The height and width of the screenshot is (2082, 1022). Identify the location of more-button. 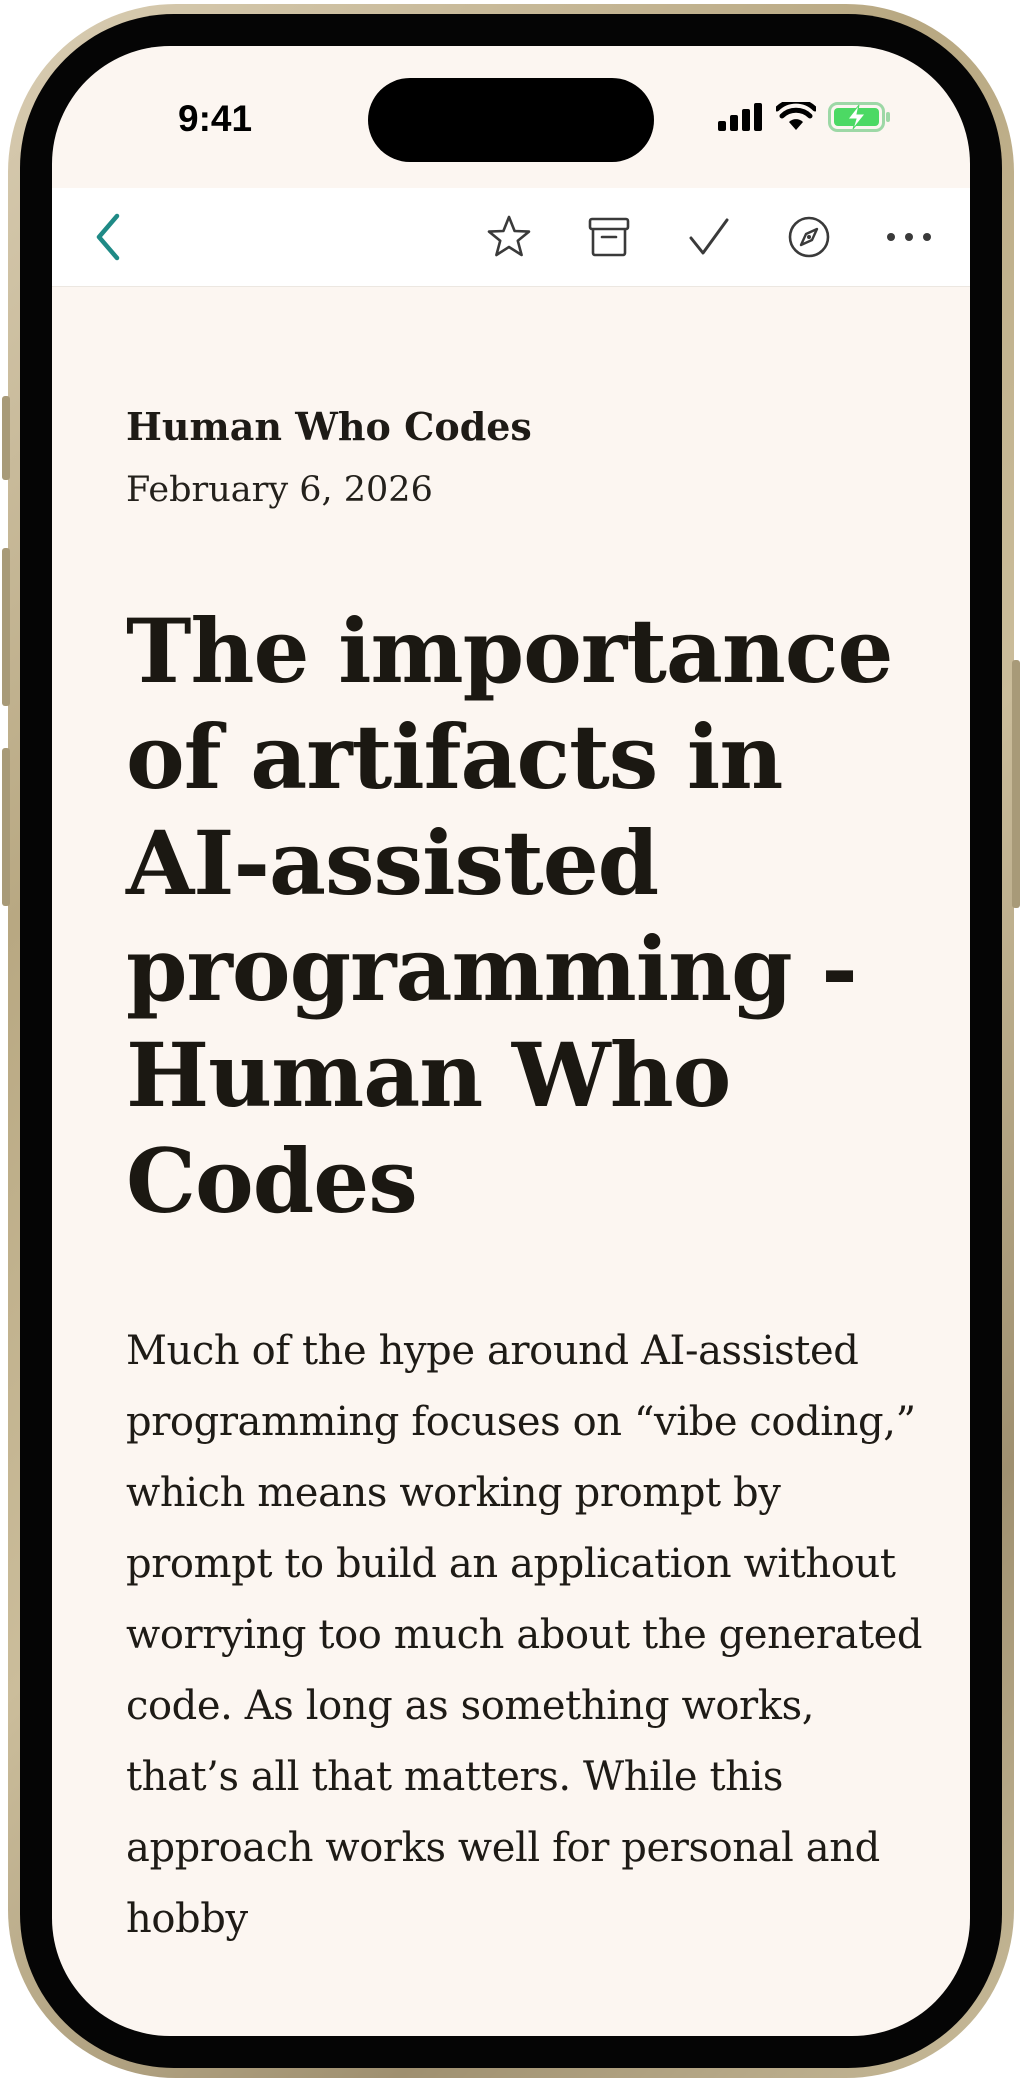
(909, 237).